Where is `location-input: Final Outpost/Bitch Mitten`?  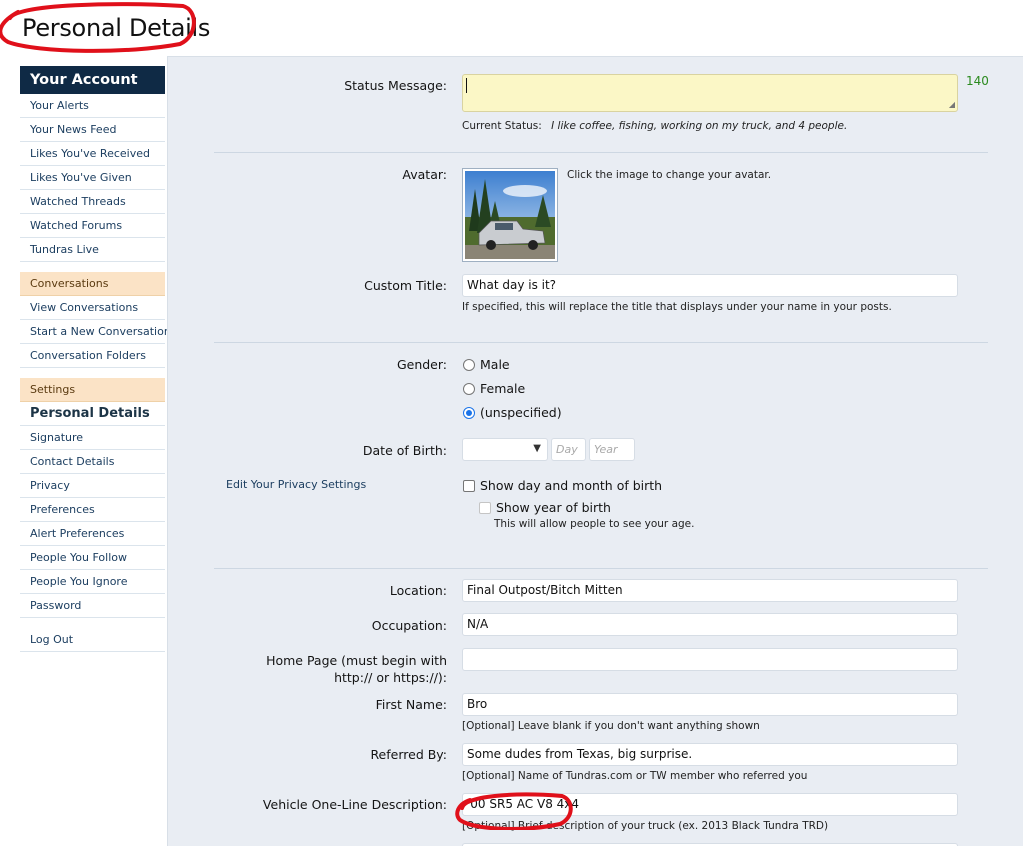 location-input: Final Outpost/Bitch Mitten is located at coordinates (710, 590).